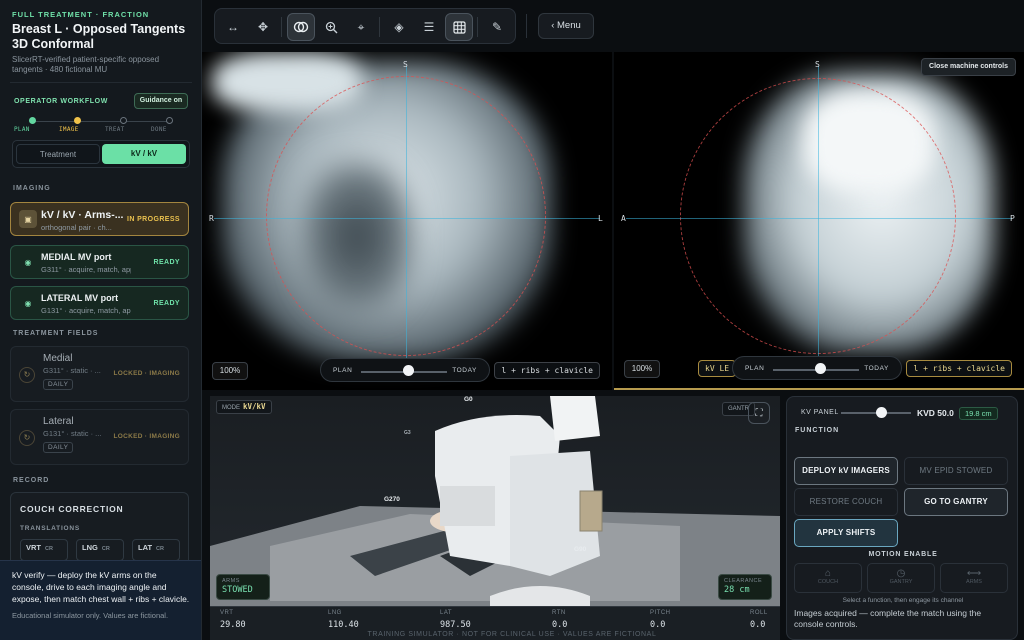  Describe the element at coordinates (497, 27) in the screenshot. I see `pencil-icon: ✎` at that location.